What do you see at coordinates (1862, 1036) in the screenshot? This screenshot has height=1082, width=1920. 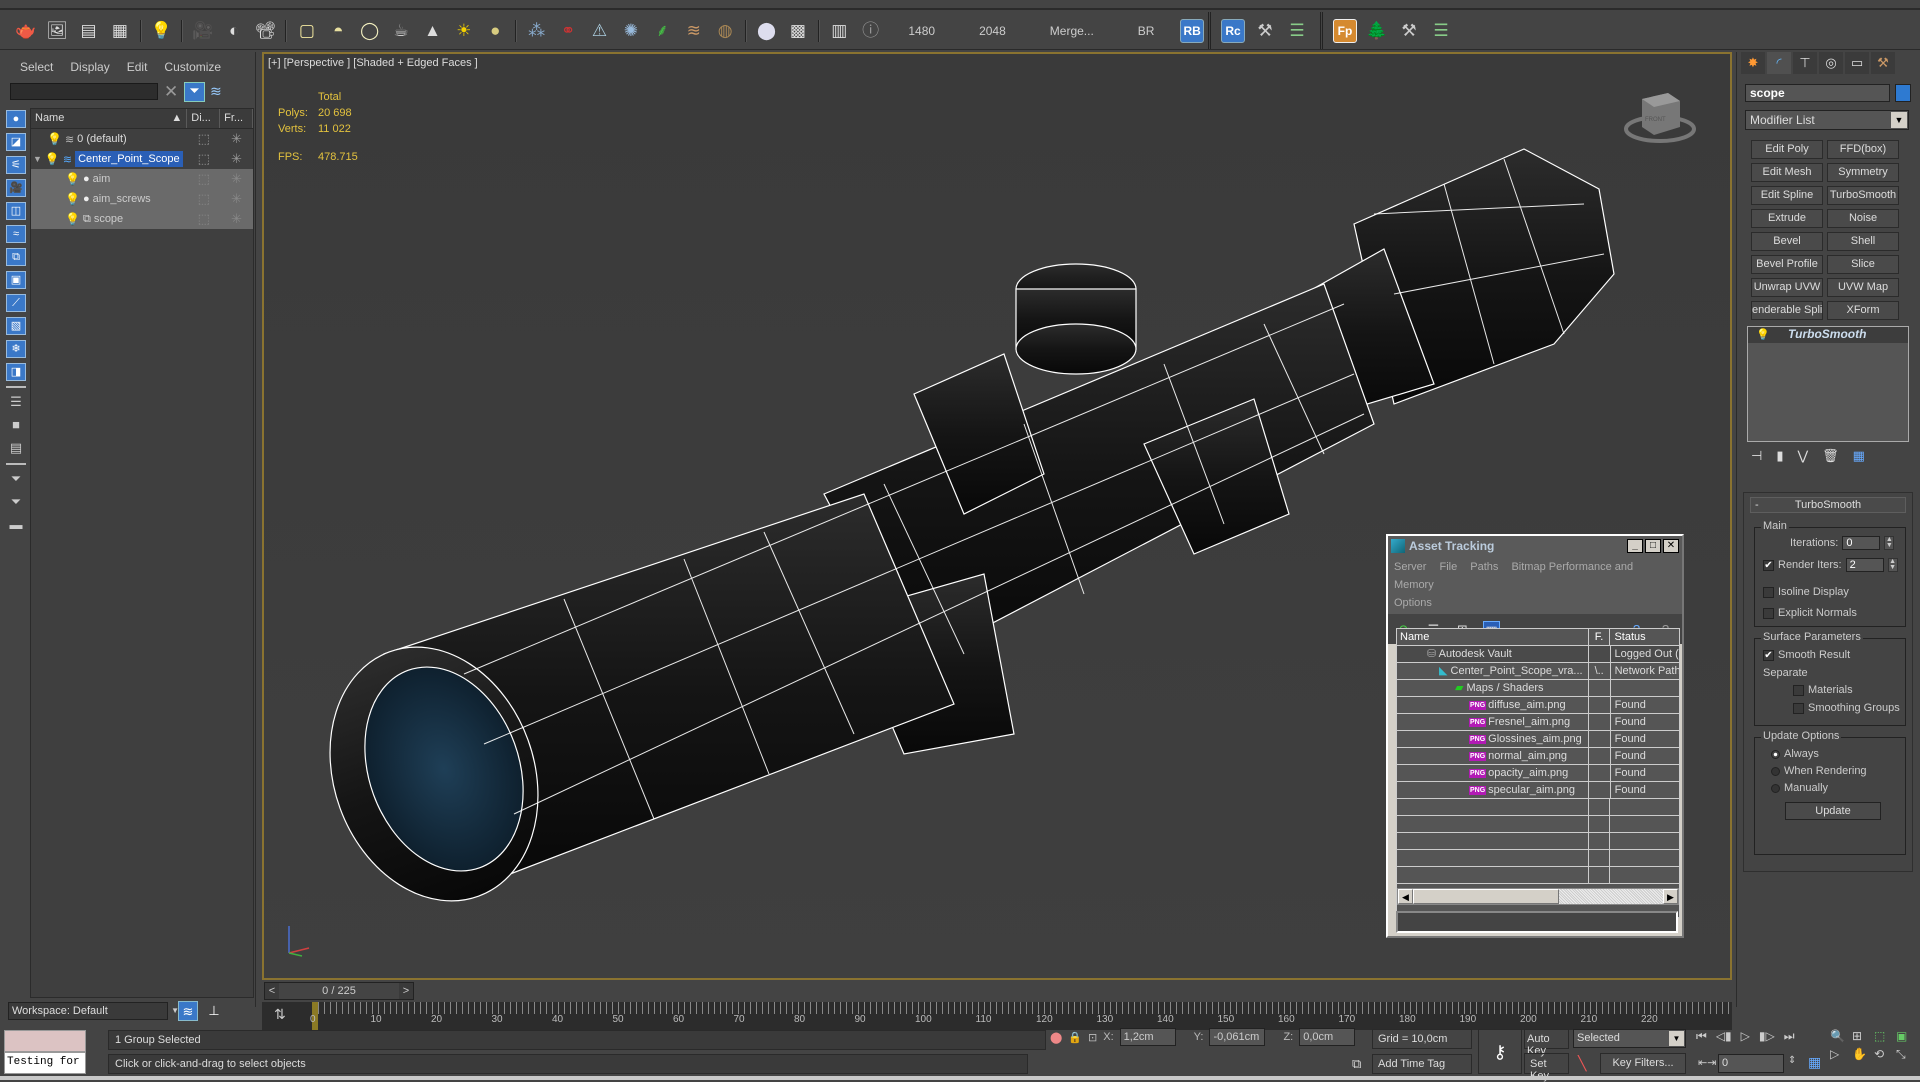 I see `zoom-all-icon: ⊞` at bounding box center [1862, 1036].